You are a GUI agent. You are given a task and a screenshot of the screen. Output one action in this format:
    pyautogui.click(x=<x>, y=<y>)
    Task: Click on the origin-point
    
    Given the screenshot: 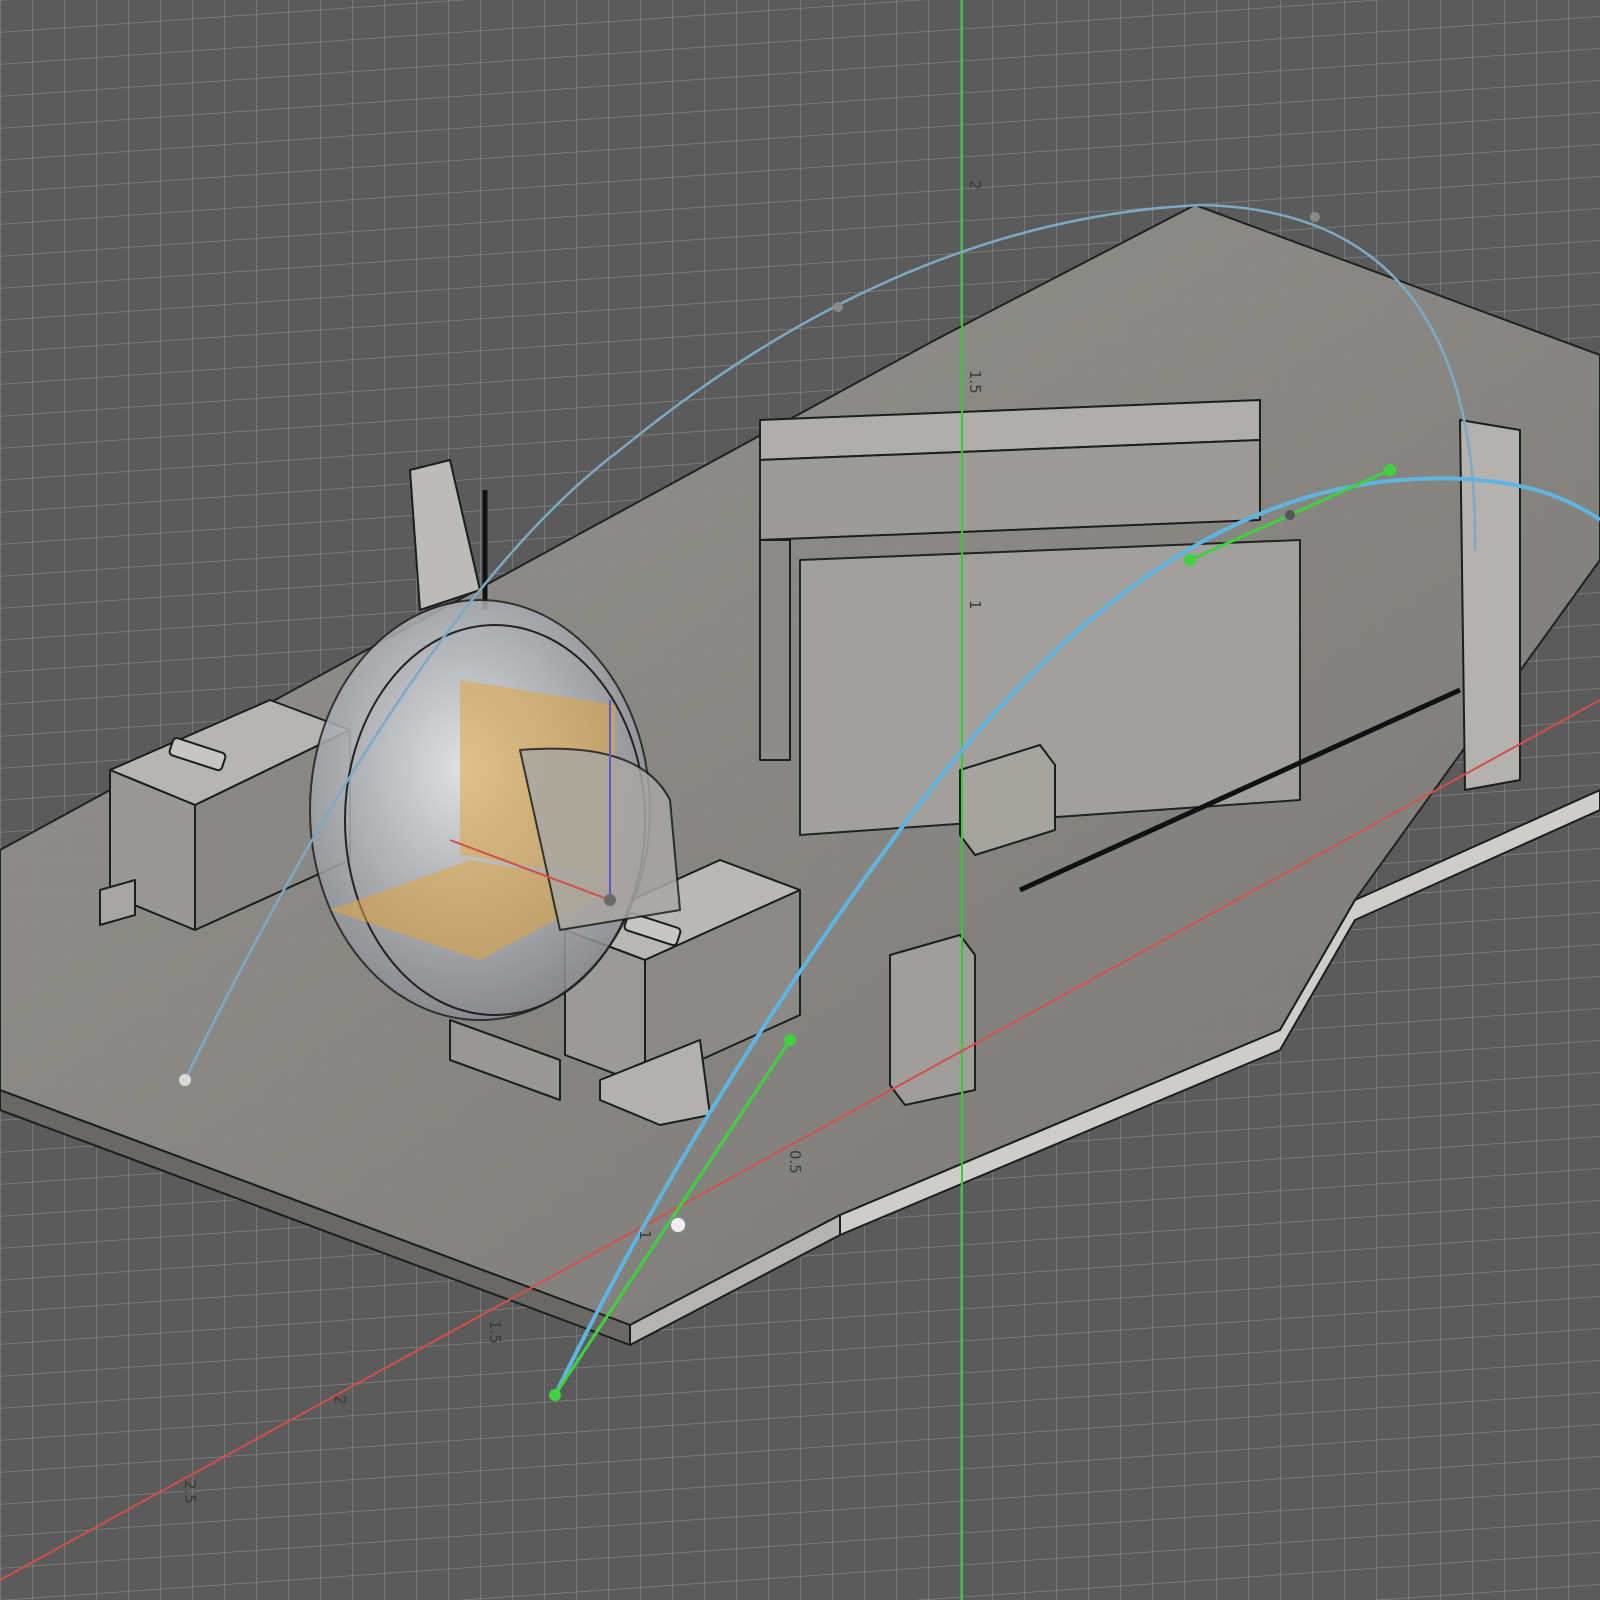 What is the action you would take?
    pyautogui.click(x=610, y=900)
    